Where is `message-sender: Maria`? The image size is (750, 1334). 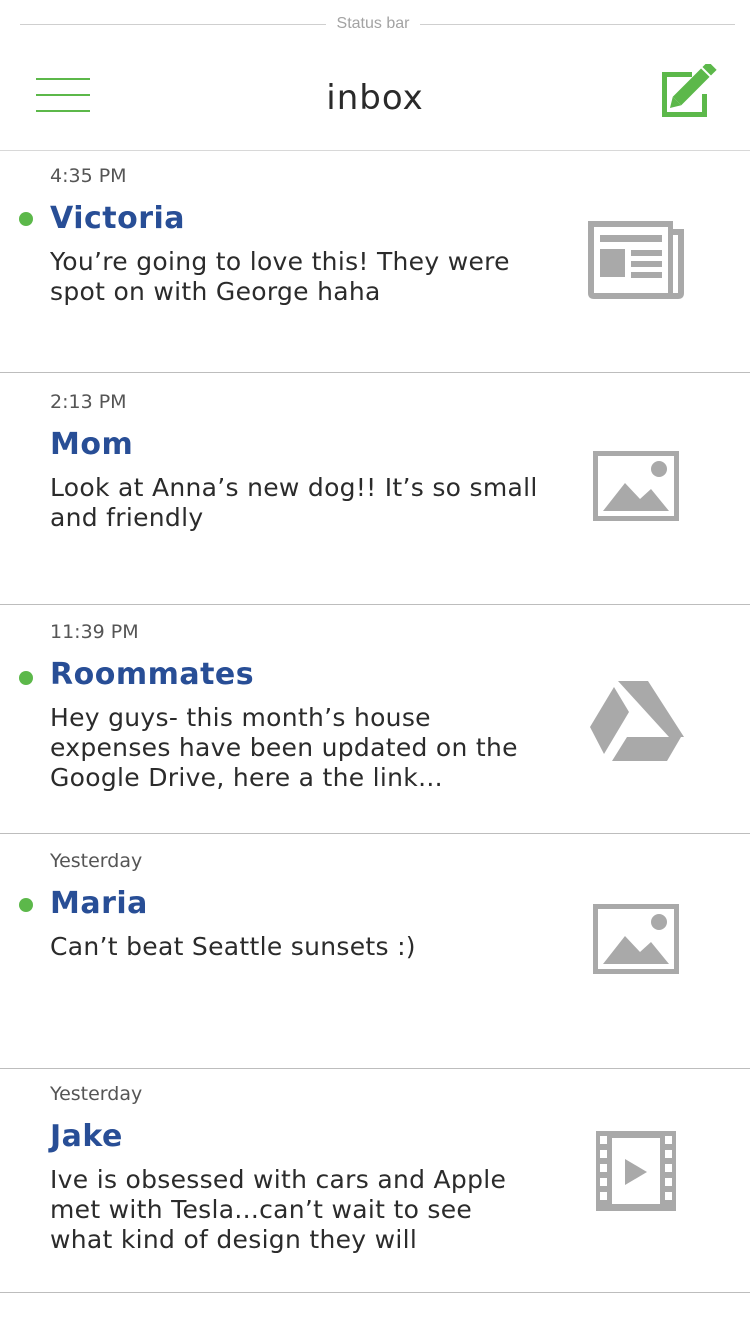
message-sender: Maria is located at coordinates (99, 903).